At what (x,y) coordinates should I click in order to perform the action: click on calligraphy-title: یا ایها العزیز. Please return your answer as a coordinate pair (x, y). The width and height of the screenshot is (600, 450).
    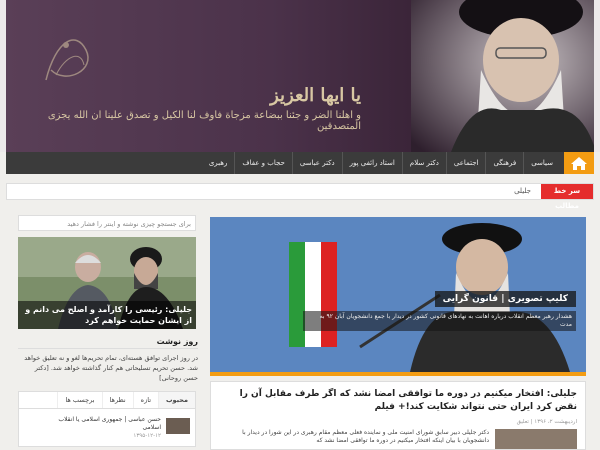
    Looking at the image, I should click on (315, 95).